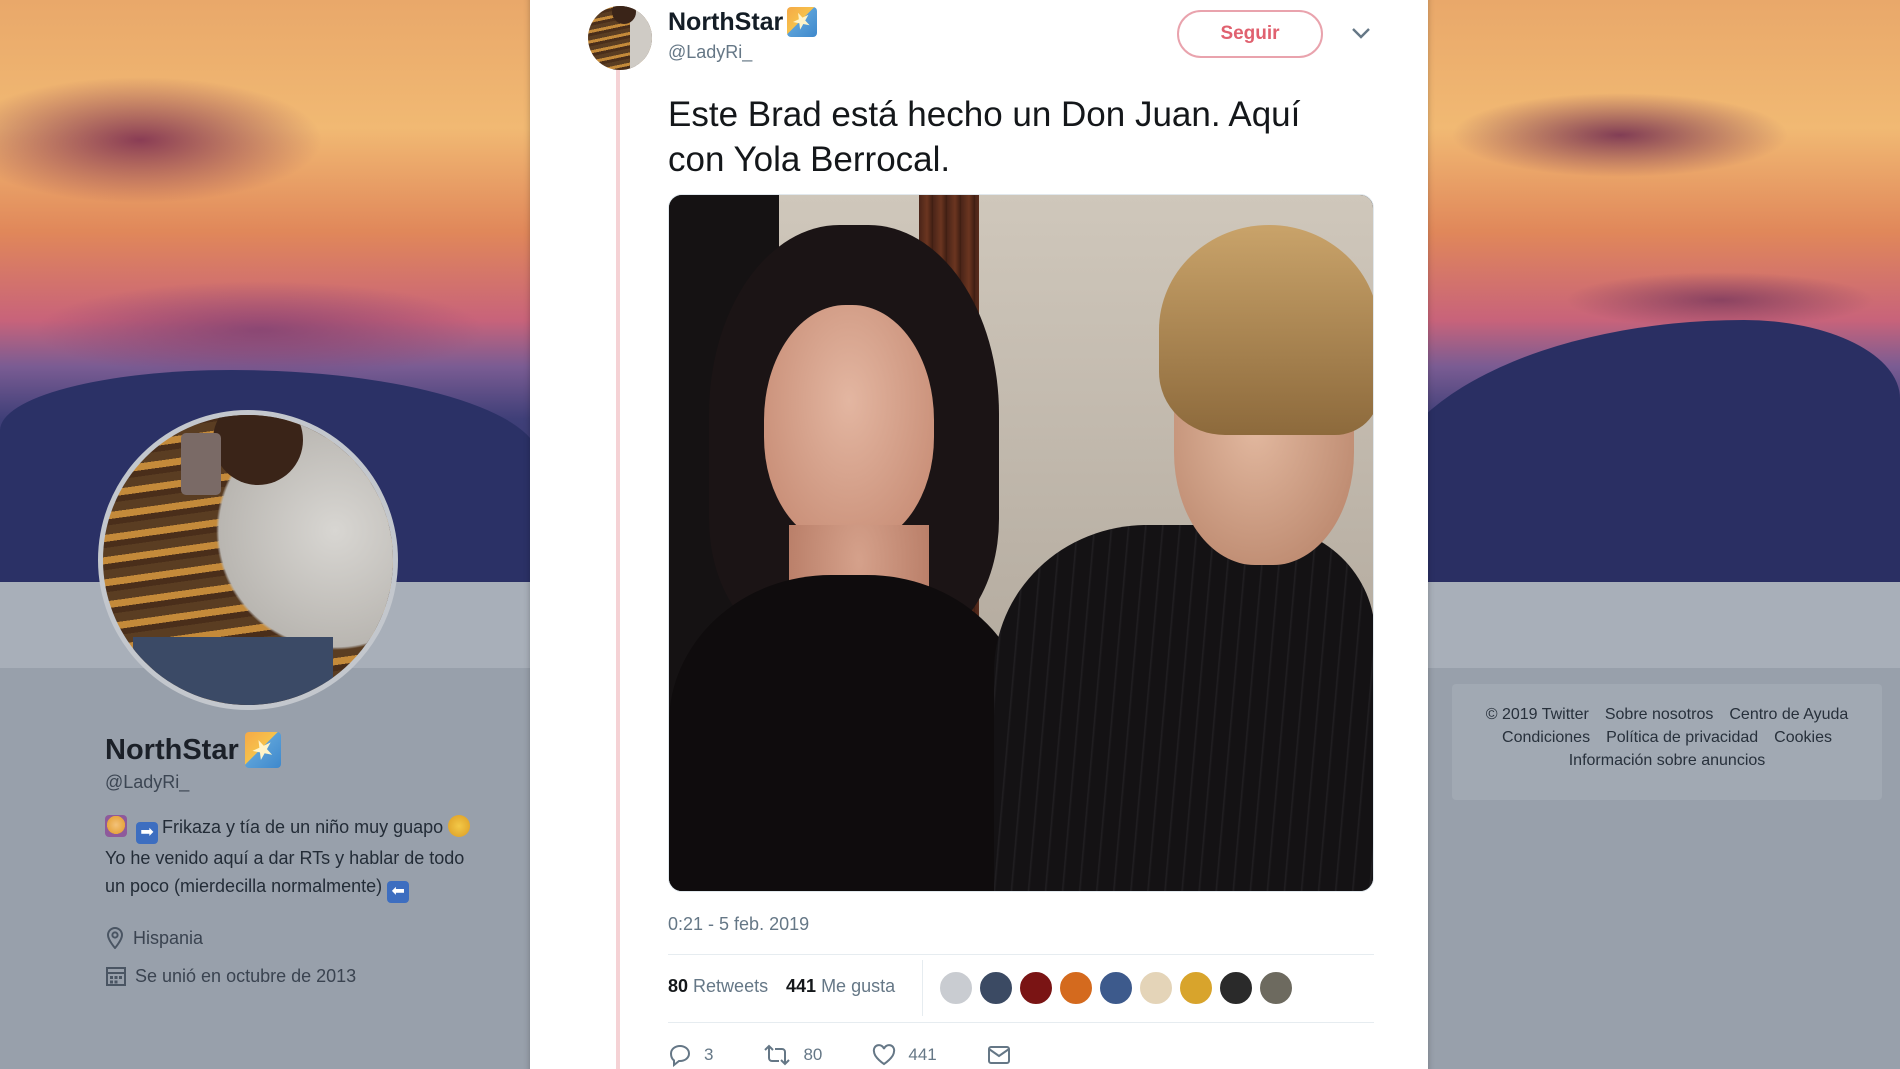 The image size is (1900, 1069). I want to click on retweet-icon, so click(777, 1055).